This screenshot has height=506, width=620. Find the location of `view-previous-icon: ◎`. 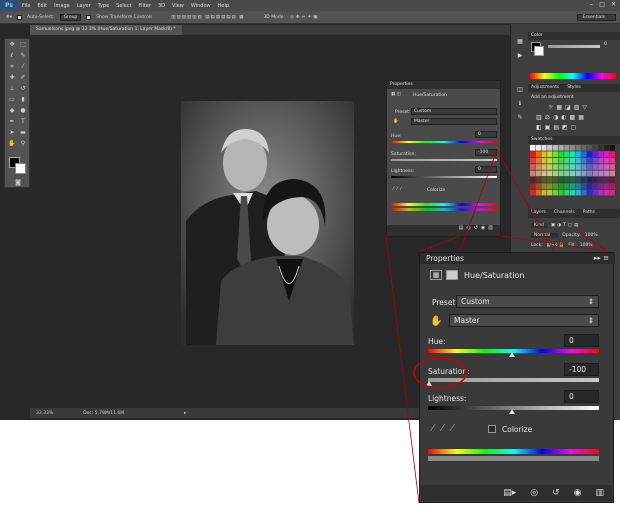

view-previous-icon: ◎ is located at coordinates (534, 493).